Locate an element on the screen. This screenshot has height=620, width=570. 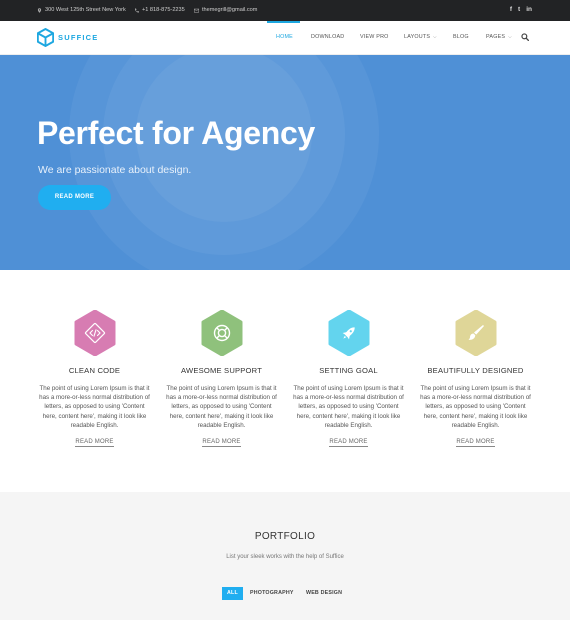
filter-photography: PHOTOGRAPHY is located at coordinates (272, 593).